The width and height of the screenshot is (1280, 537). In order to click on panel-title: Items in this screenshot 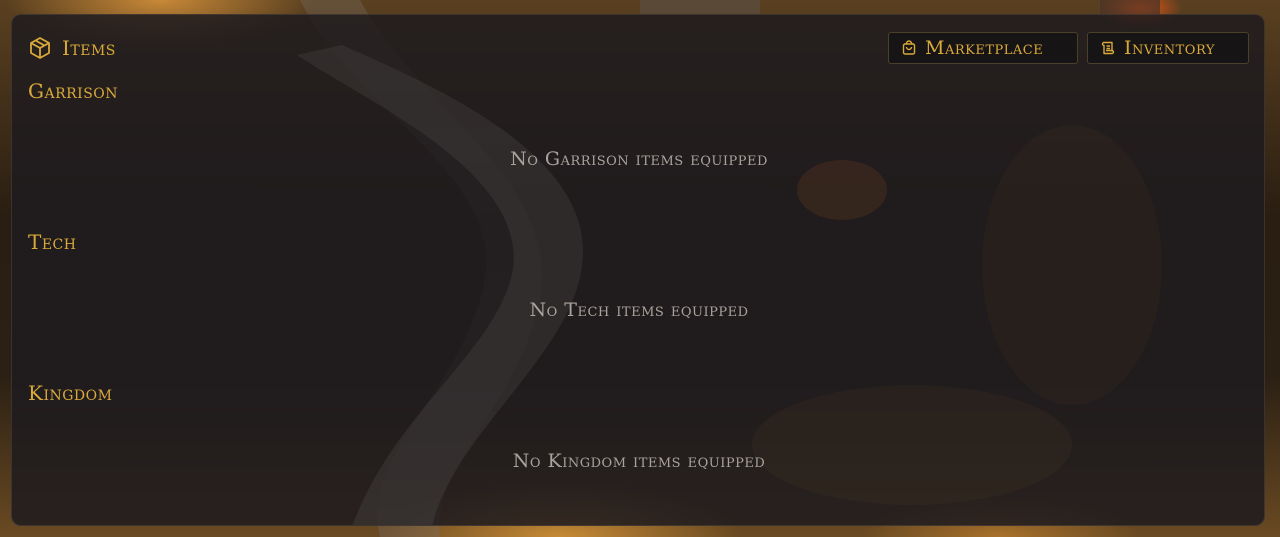, I will do `click(72, 48)`.